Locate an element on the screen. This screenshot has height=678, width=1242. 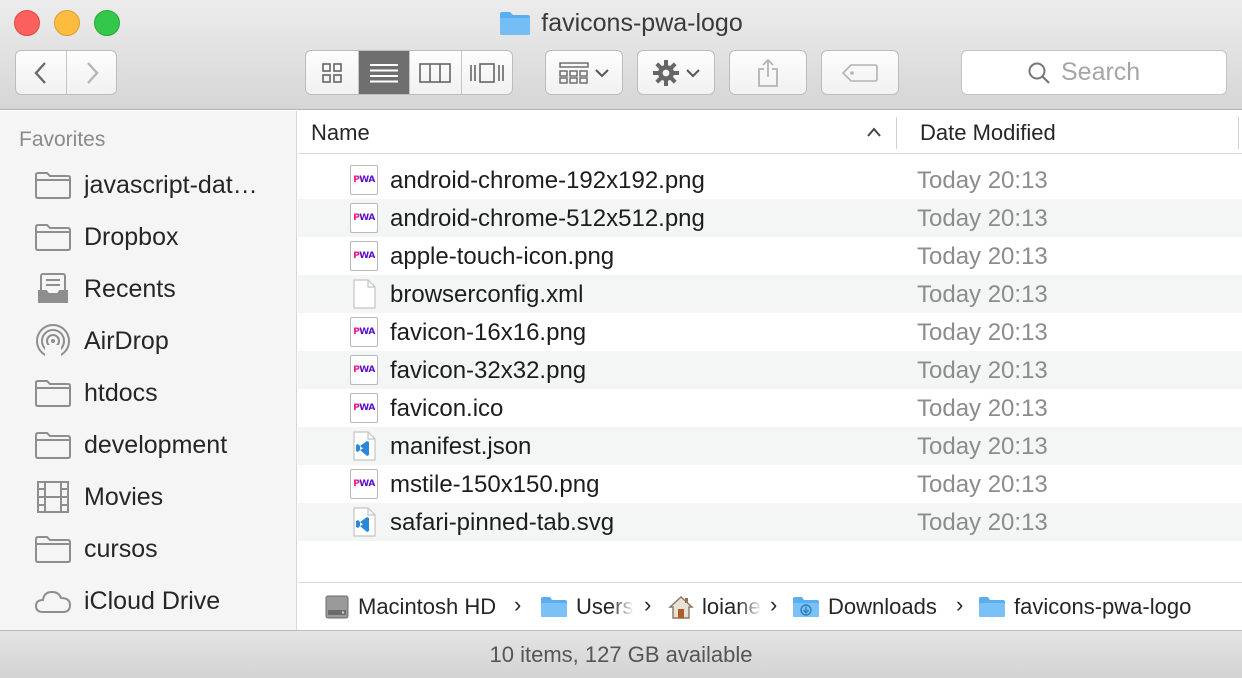
chevron-left-icon is located at coordinates (40, 72).